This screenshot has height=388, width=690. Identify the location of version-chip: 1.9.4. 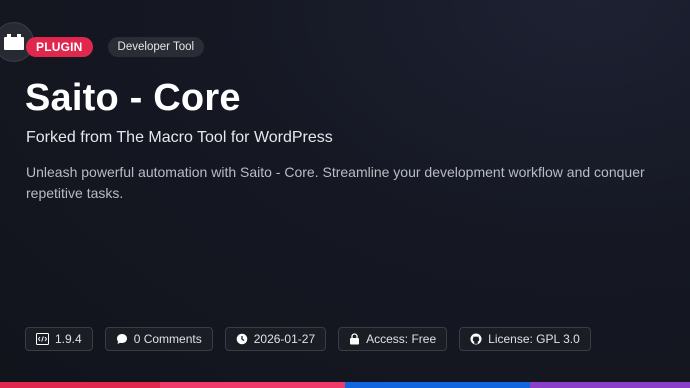
(59, 339).